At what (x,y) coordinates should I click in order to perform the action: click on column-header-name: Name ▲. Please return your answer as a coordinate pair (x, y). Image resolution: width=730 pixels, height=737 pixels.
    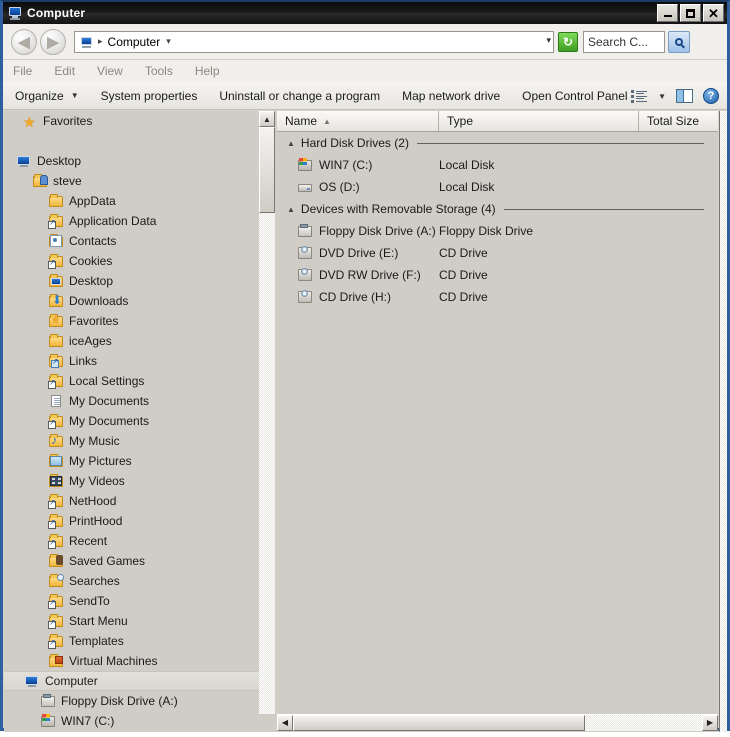
    Looking at the image, I should click on (358, 121).